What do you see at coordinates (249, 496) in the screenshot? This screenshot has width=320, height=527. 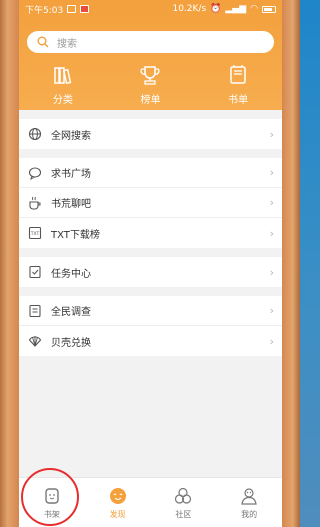 I see `profile-icon` at bounding box center [249, 496].